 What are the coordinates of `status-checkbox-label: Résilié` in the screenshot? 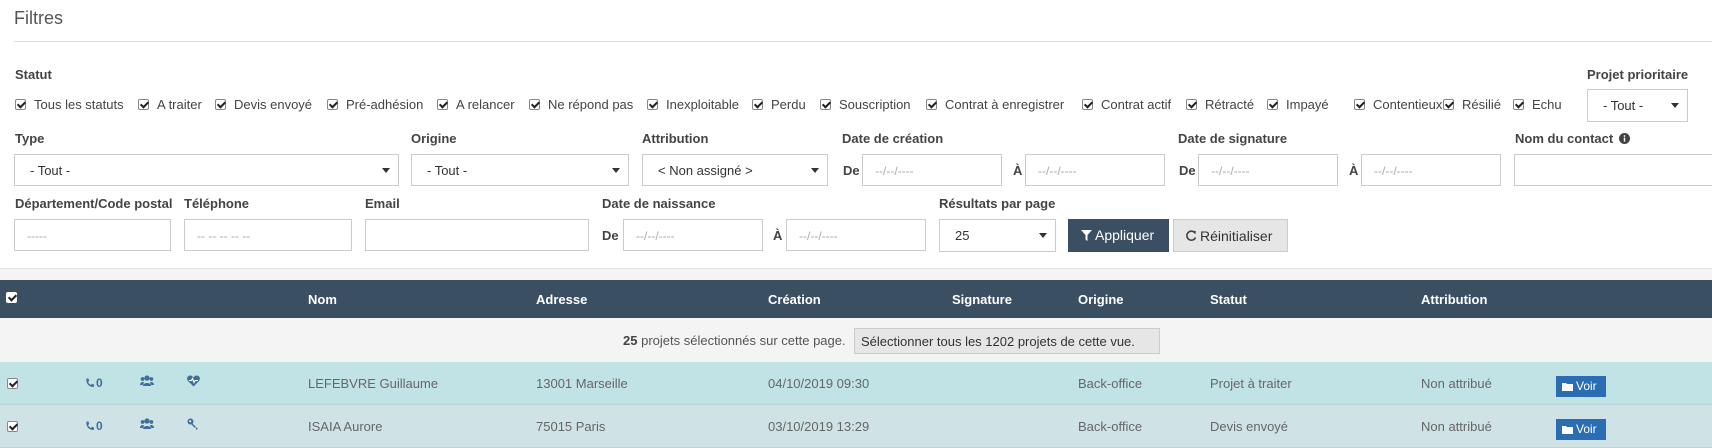 It's located at (1481, 104).